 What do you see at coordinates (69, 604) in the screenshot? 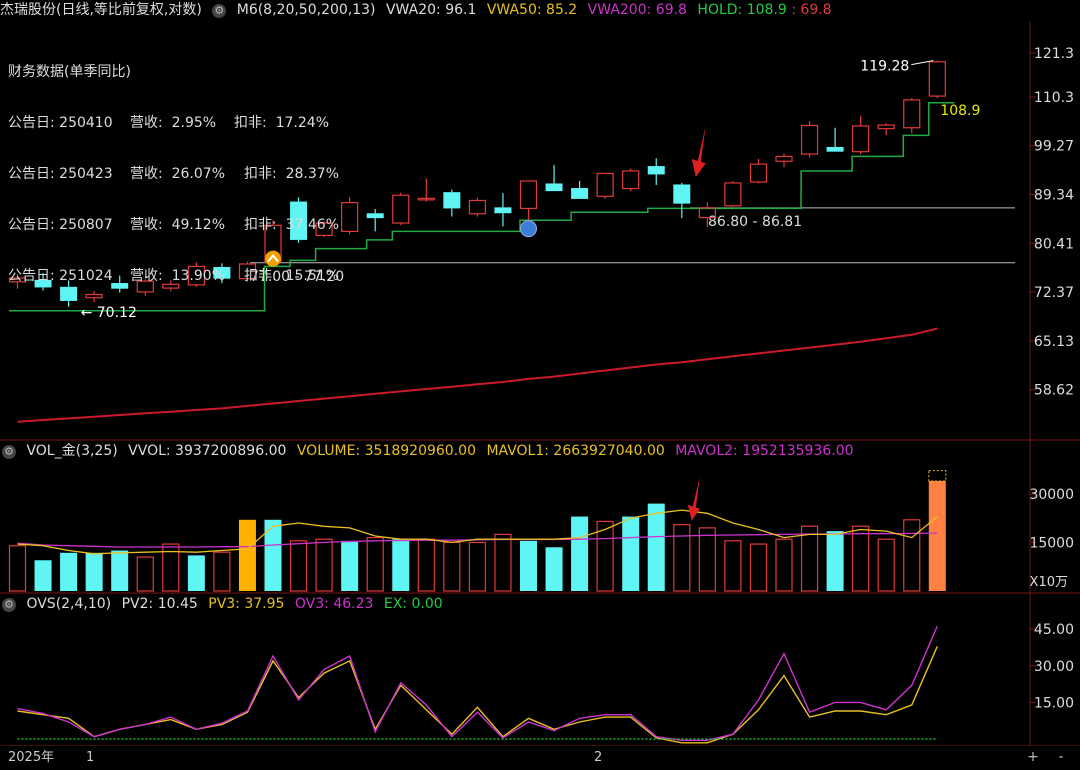
I see `ovs-name: OVS(2,4,10)` at bounding box center [69, 604].